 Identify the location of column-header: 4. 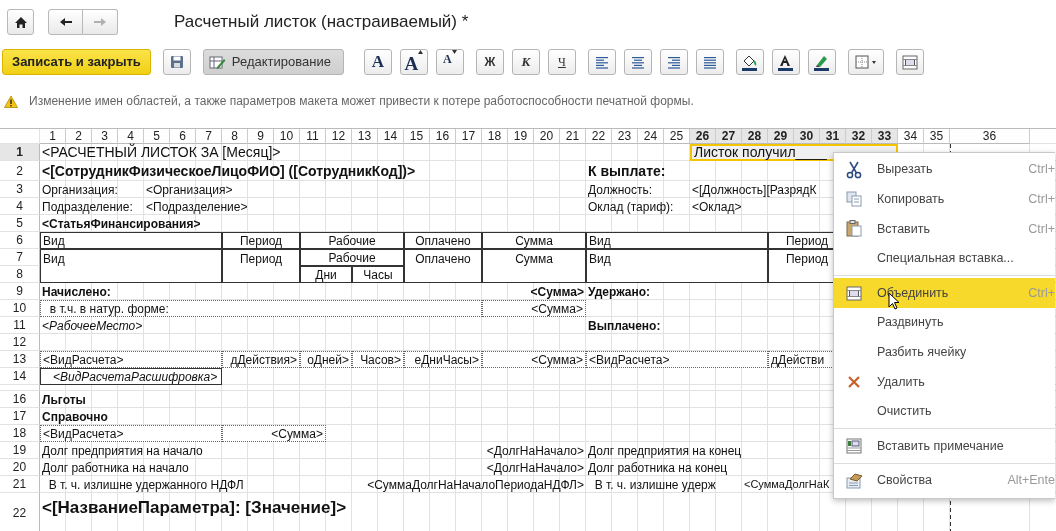
(131, 136).